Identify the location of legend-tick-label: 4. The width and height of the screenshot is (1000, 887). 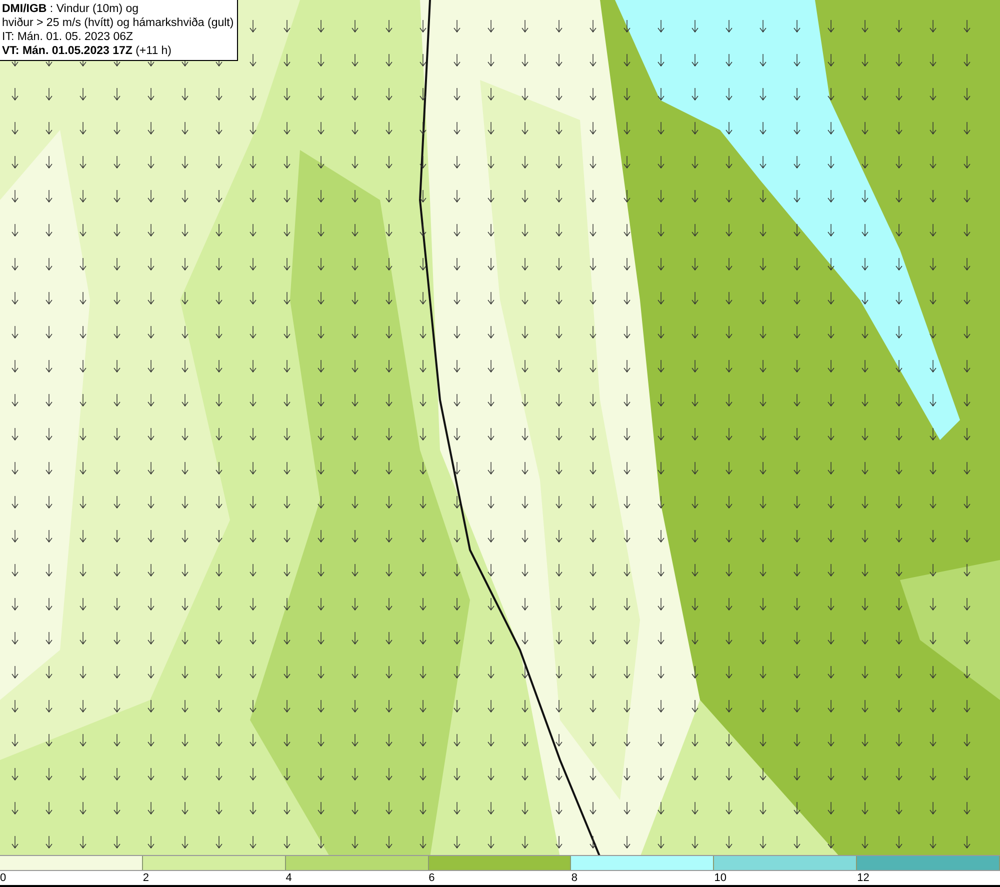
(289, 878).